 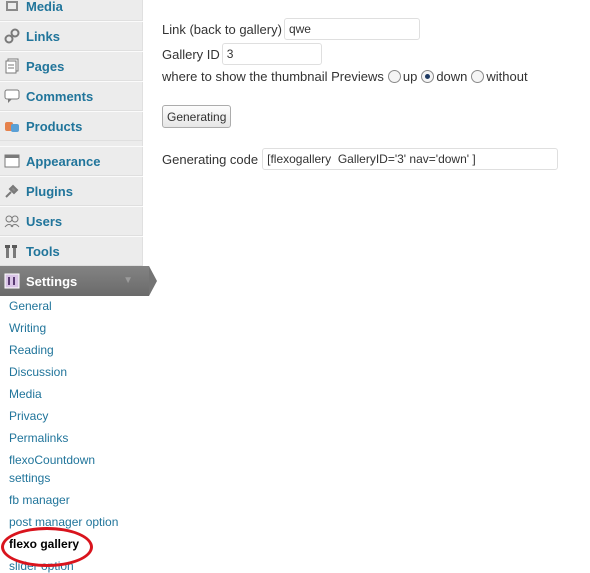 I want to click on menu-item-label: Media, so click(x=44, y=7).